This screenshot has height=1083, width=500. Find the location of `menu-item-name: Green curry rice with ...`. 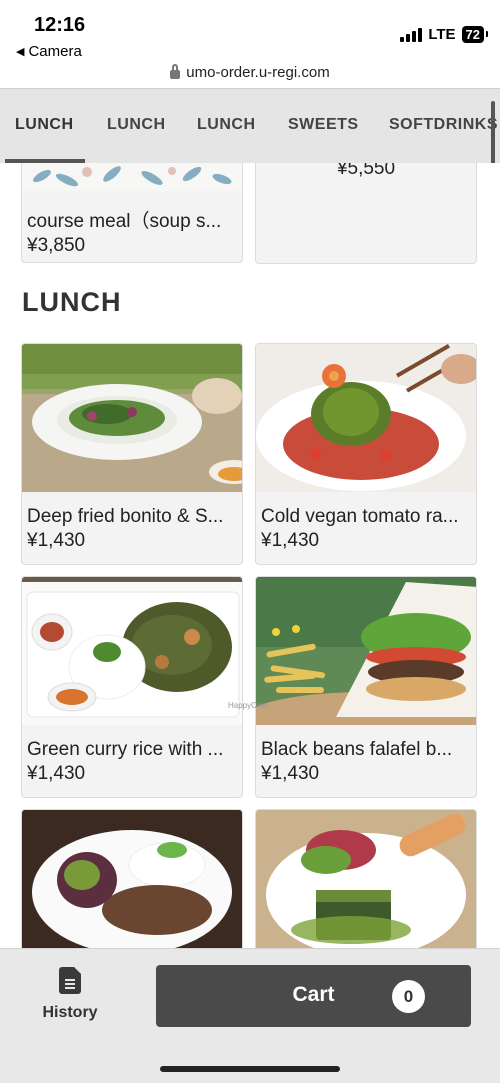

menu-item-name: Green curry rice with ... is located at coordinates (125, 749).